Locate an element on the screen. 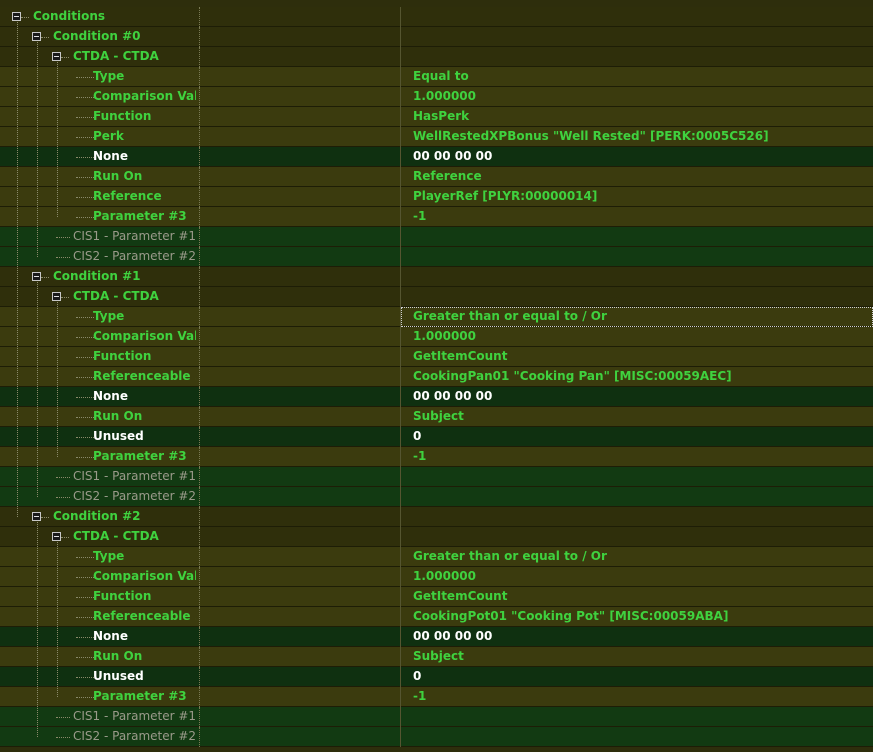 The image size is (873, 752). field-row-0-4: None 00 00 00 00 is located at coordinates (436, 157).